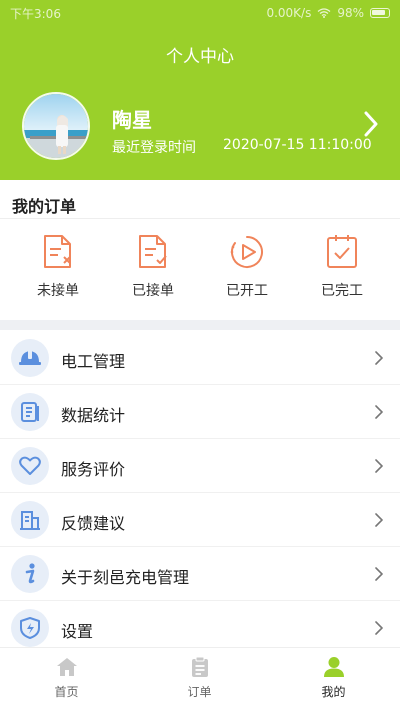 This screenshot has height=711, width=400. What do you see at coordinates (200, 466) in the screenshot?
I see `menu-item-service-evaluation: 服务评价` at bounding box center [200, 466].